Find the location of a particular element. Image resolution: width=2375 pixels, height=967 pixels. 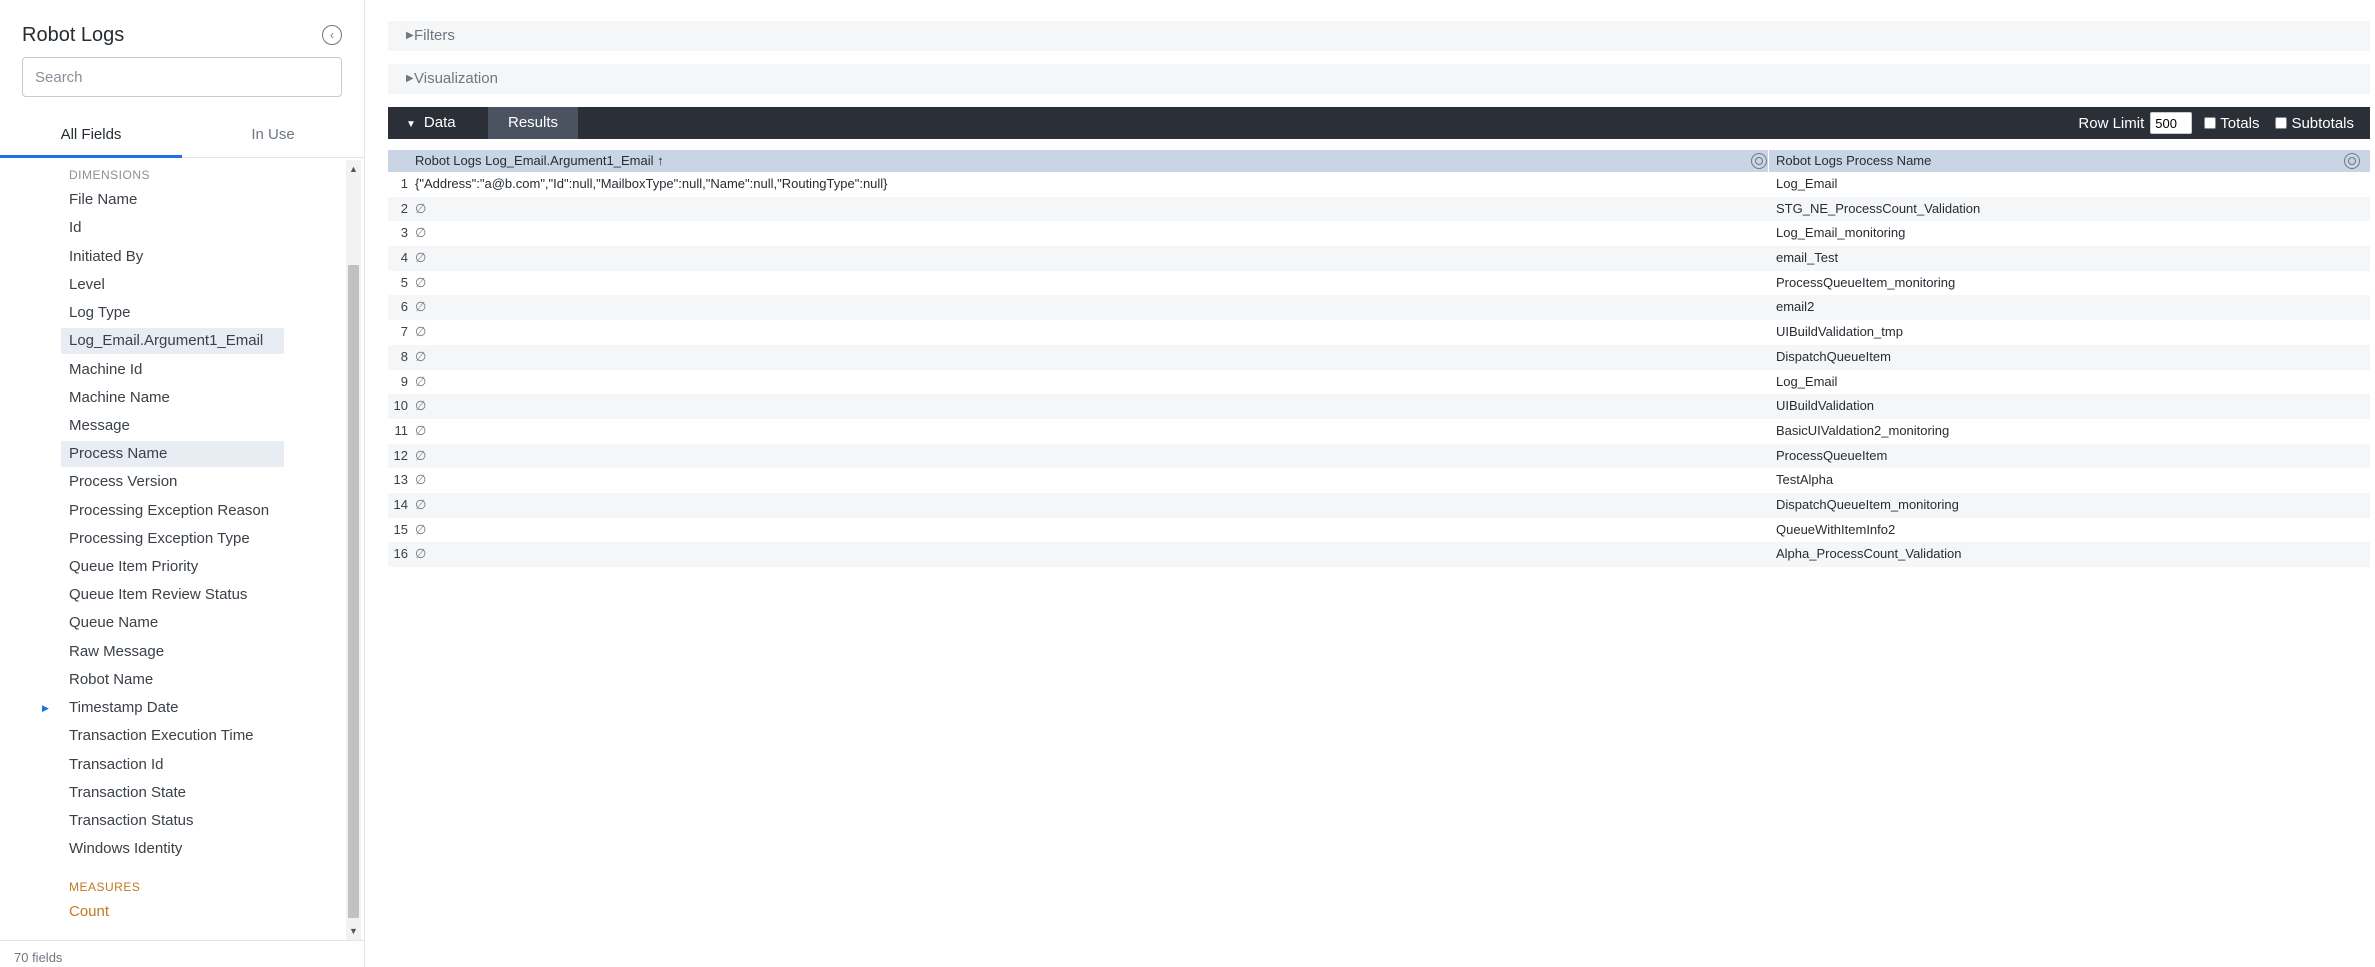

field-list-scrollbar: ▲ ▼ is located at coordinates (353, 550).